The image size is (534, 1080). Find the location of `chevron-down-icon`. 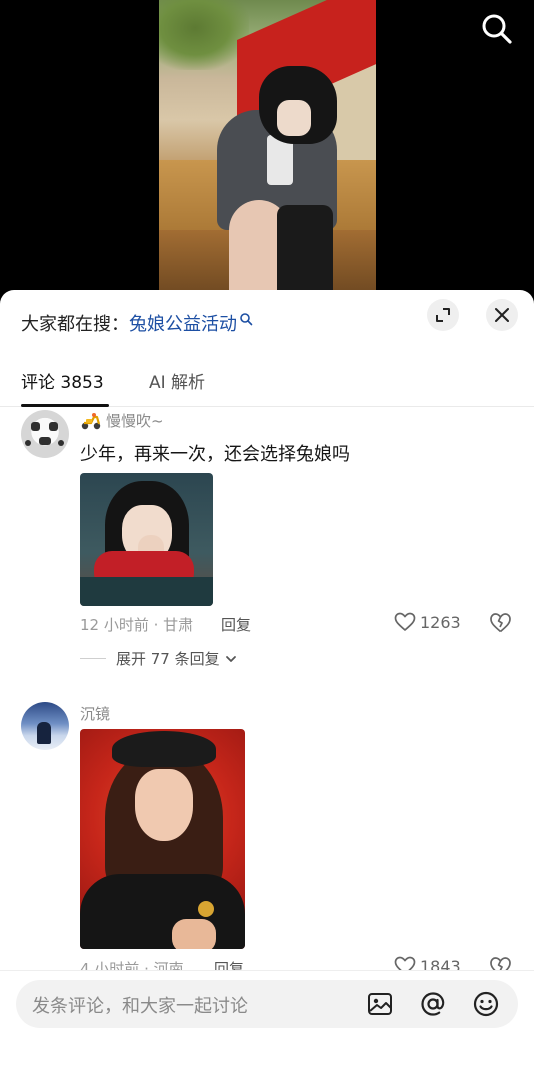

chevron-down-icon is located at coordinates (230, 658).